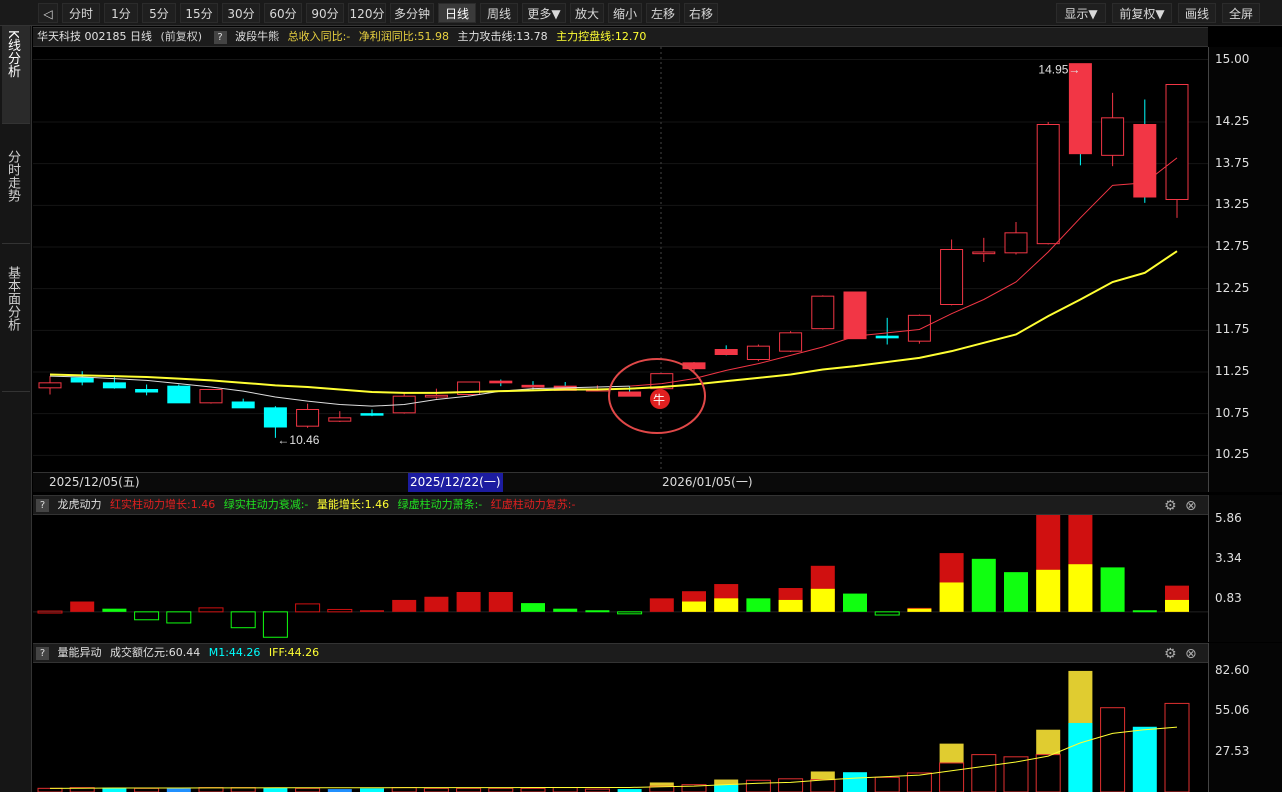  What do you see at coordinates (367, 13) in the screenshot?
I see `period-button-7: 120分` at bounding box center [367, 13].